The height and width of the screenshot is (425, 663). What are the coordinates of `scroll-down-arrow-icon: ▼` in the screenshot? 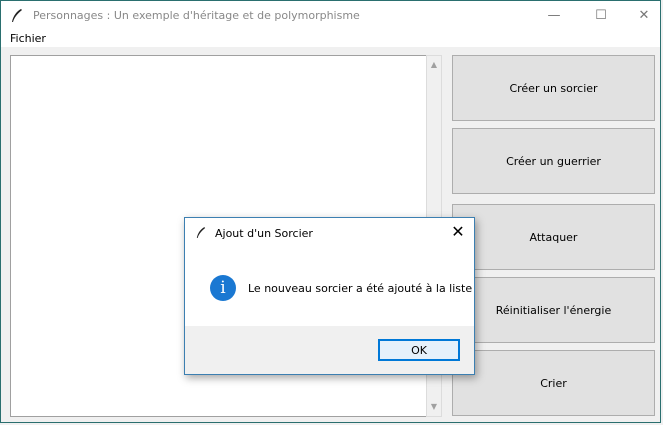 It's located at (434, 407).